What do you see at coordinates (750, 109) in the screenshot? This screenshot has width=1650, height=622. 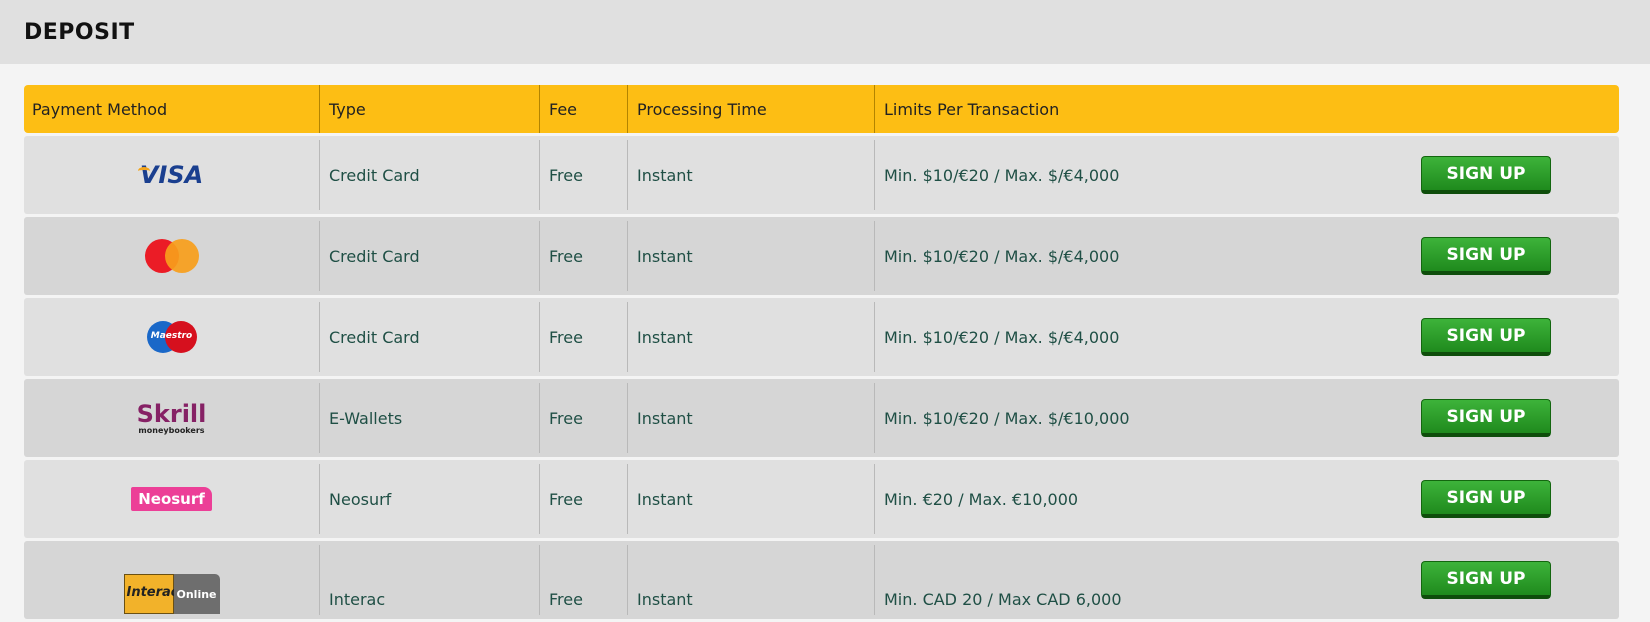 I see `column-header-processing-time: Processing Time` at bounding box center [750, 109].